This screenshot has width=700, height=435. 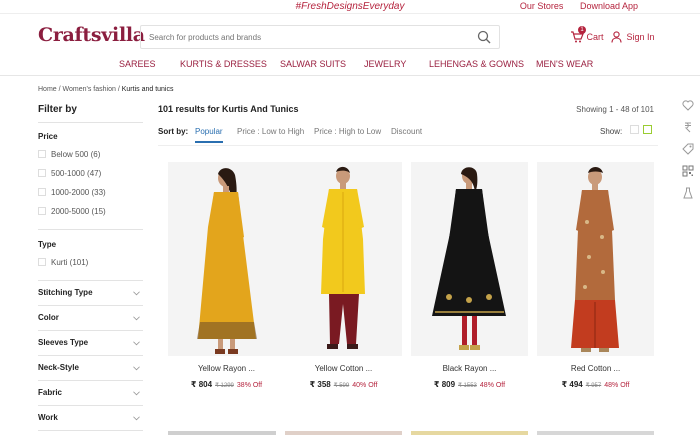 I want to click on search-box, so click(x=320, y=37).